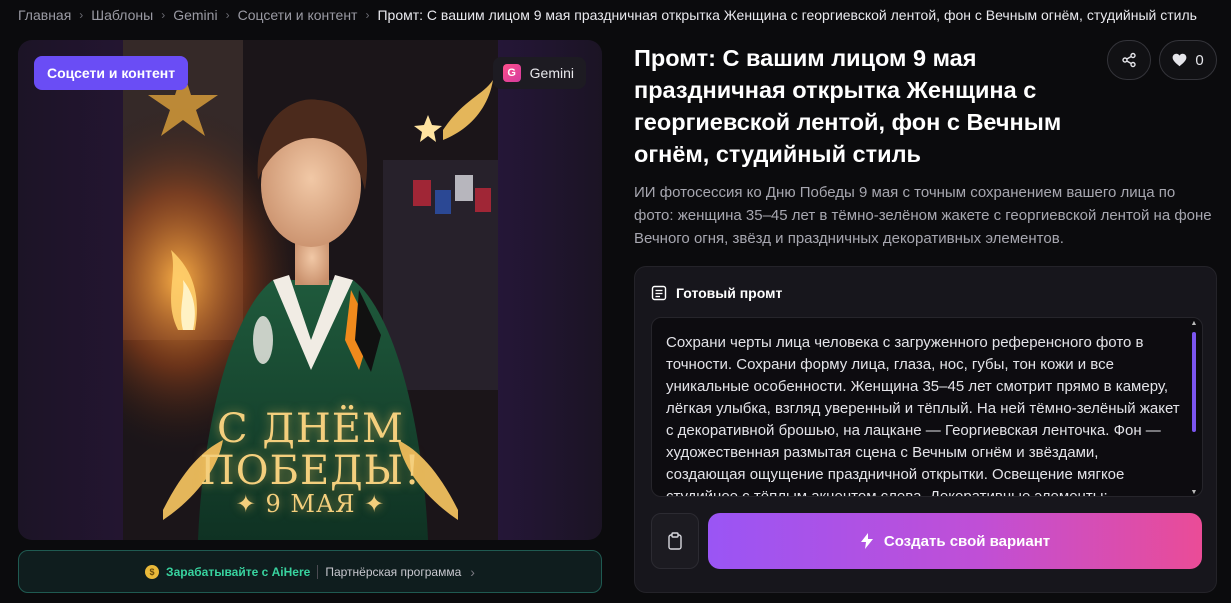 This screenshot has width=1231, height=603. I want to click on gemini-icon: G, so click(511, 73).